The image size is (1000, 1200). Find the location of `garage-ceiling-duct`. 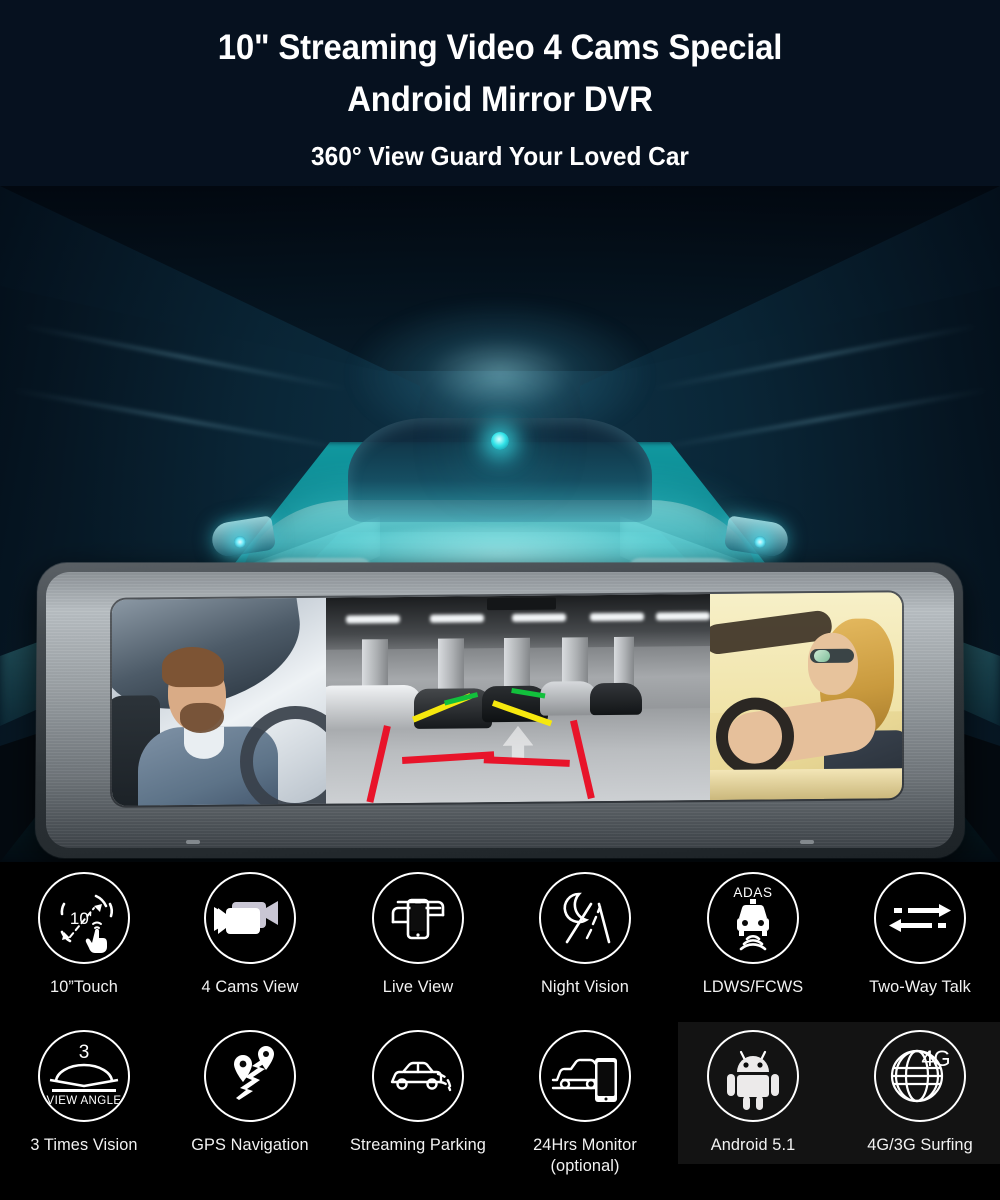

garage-ceiling-duct is located at coordinates (522, 604).